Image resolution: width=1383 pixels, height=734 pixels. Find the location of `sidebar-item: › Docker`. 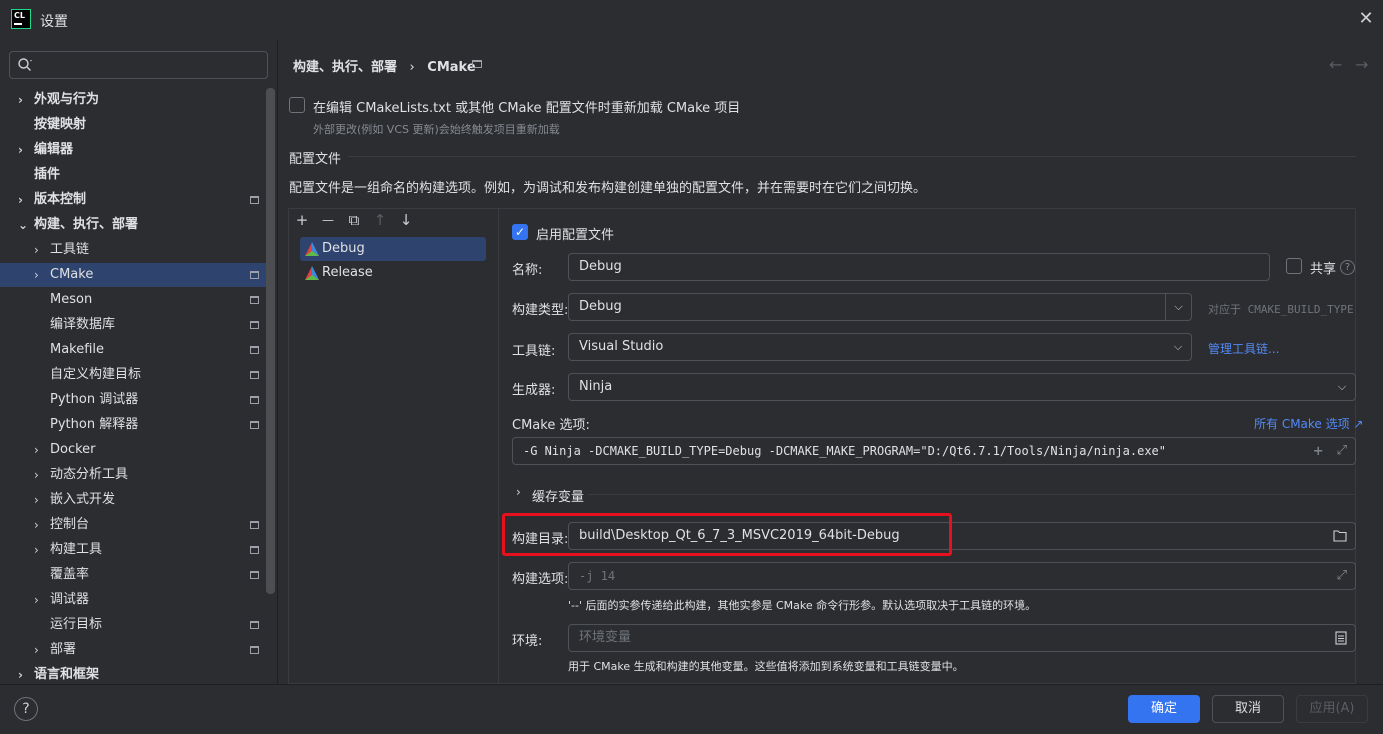

sidebar-item: › Docker is located at coordinates (133, 450).